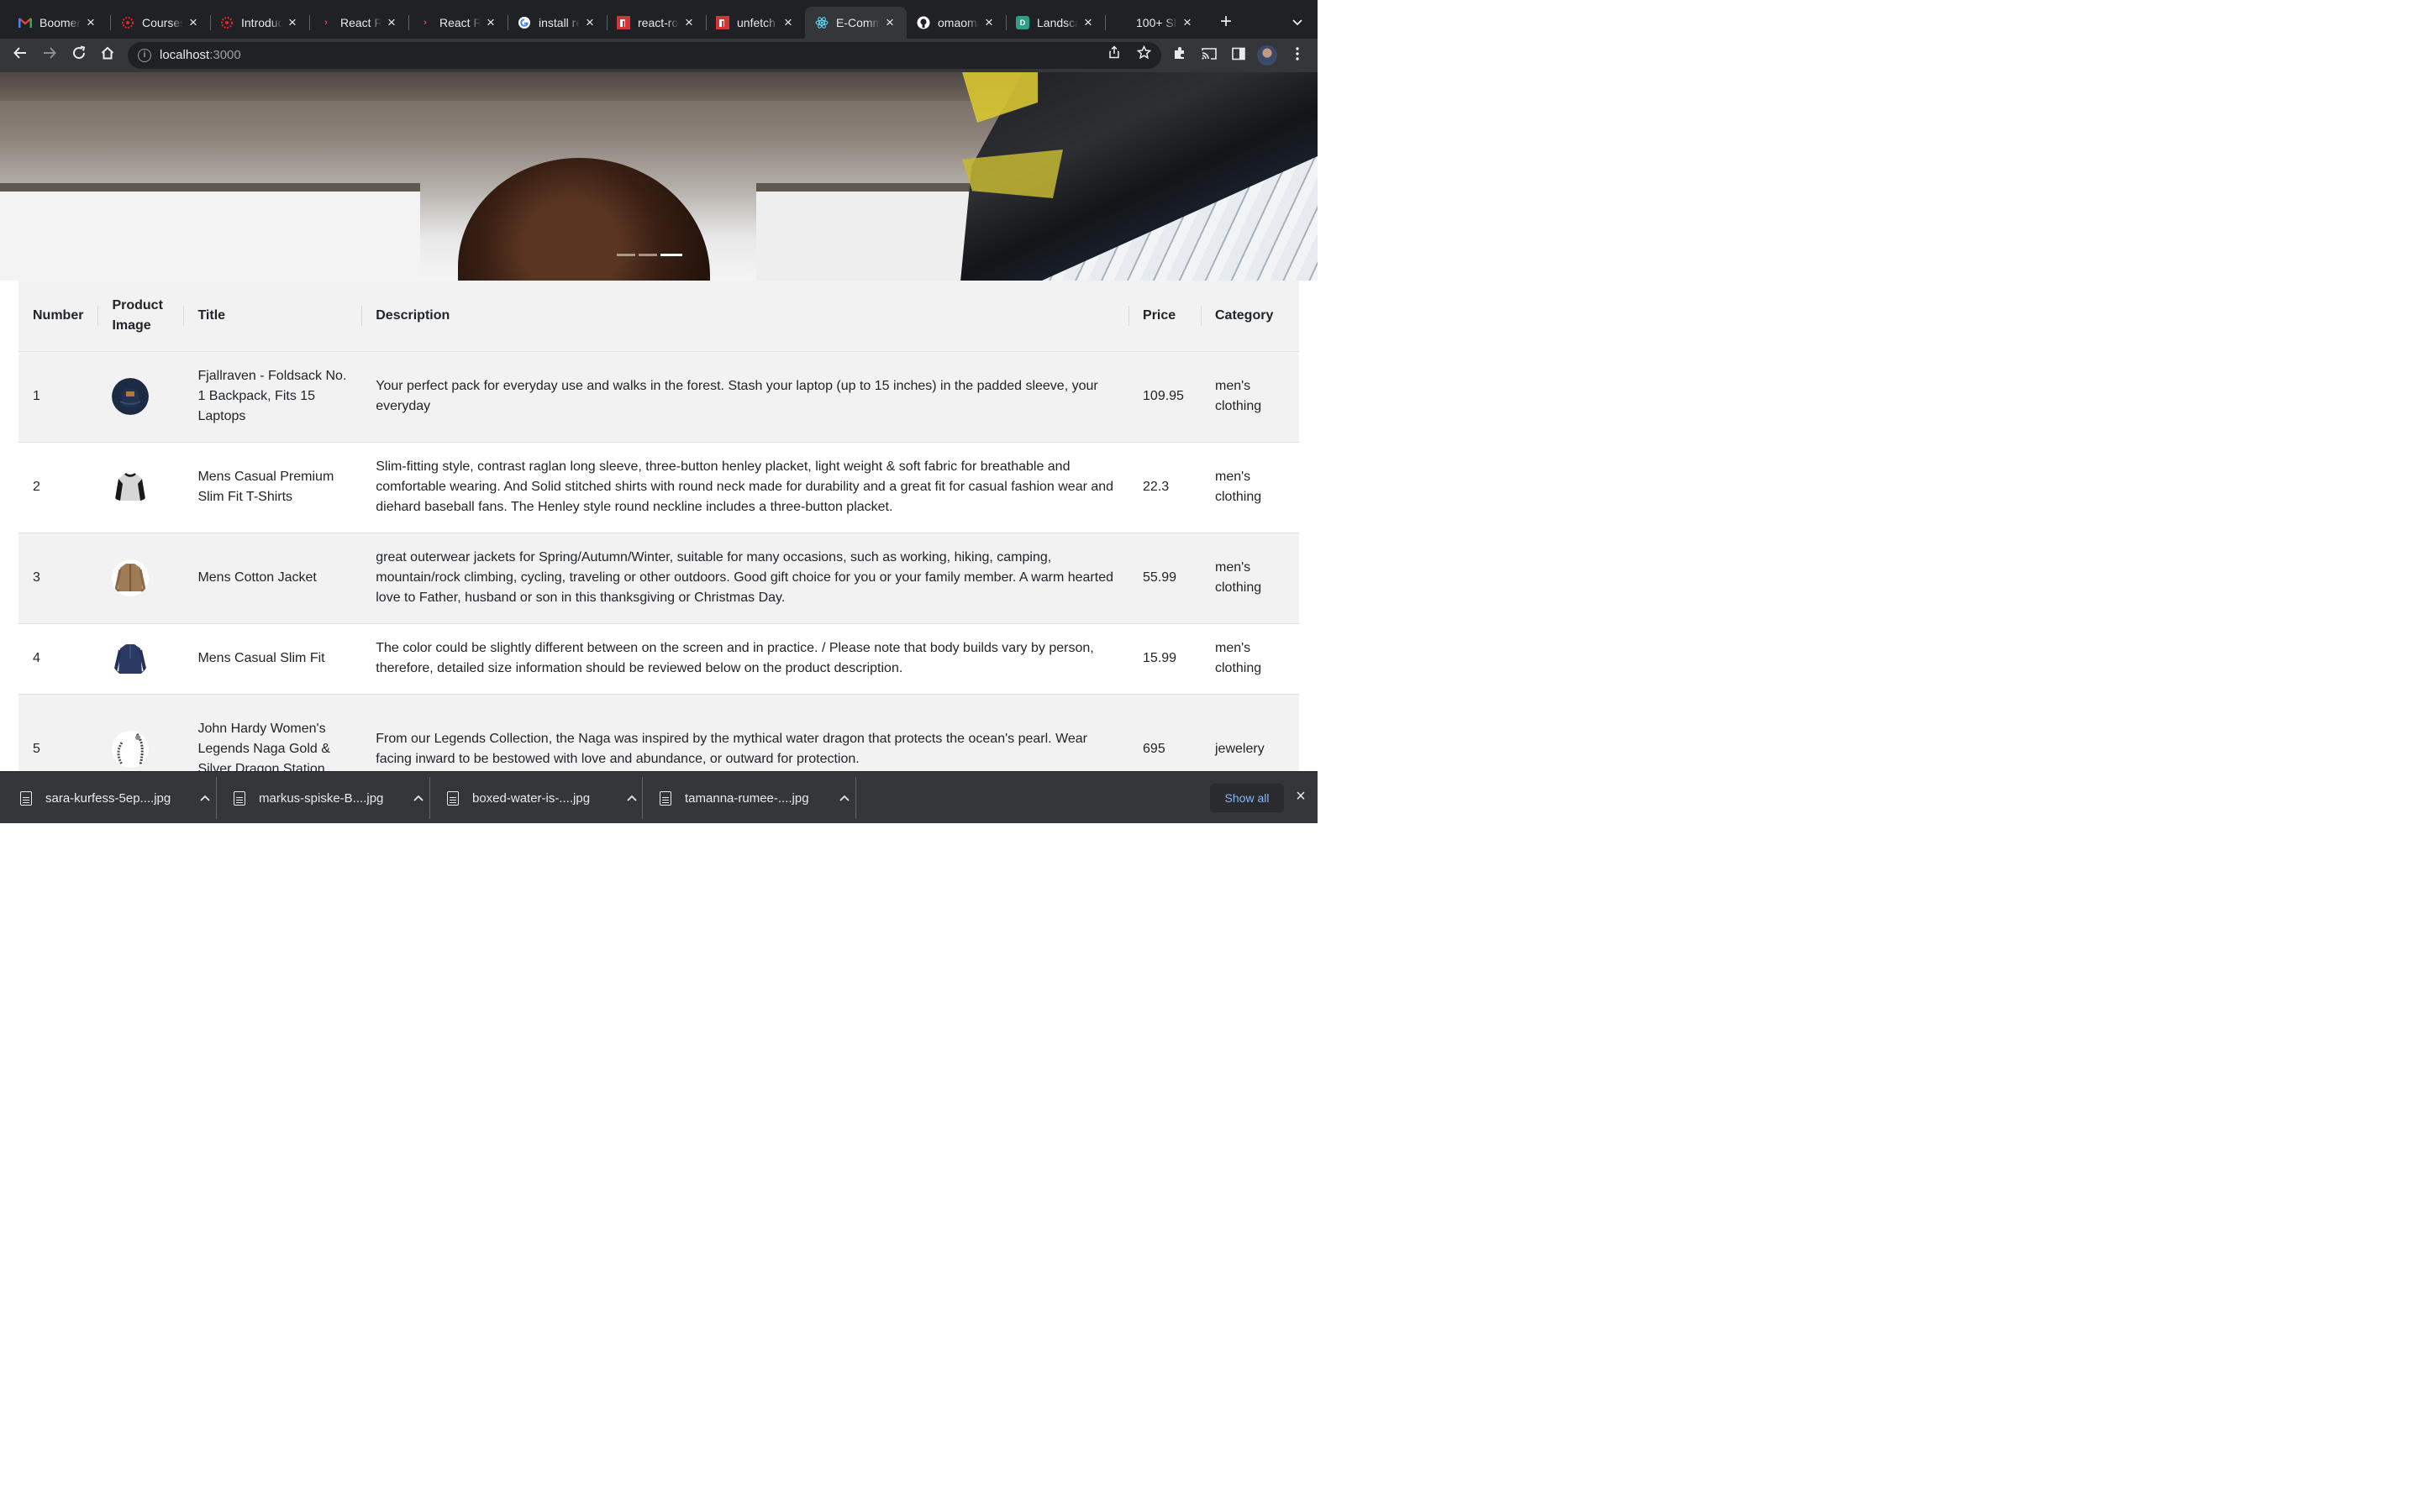 This screenshot has width=2420, height=1512. What do you see at coordinates (1267, 55) in the screenshot?
I see `profile-avatar` at bounding box center [1267, 55].